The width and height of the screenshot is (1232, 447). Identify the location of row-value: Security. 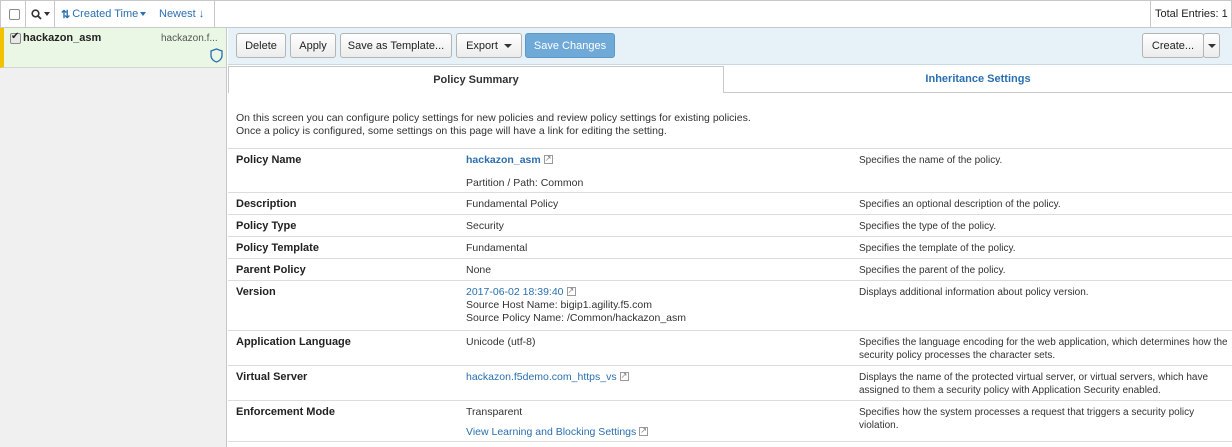
(485, 226).